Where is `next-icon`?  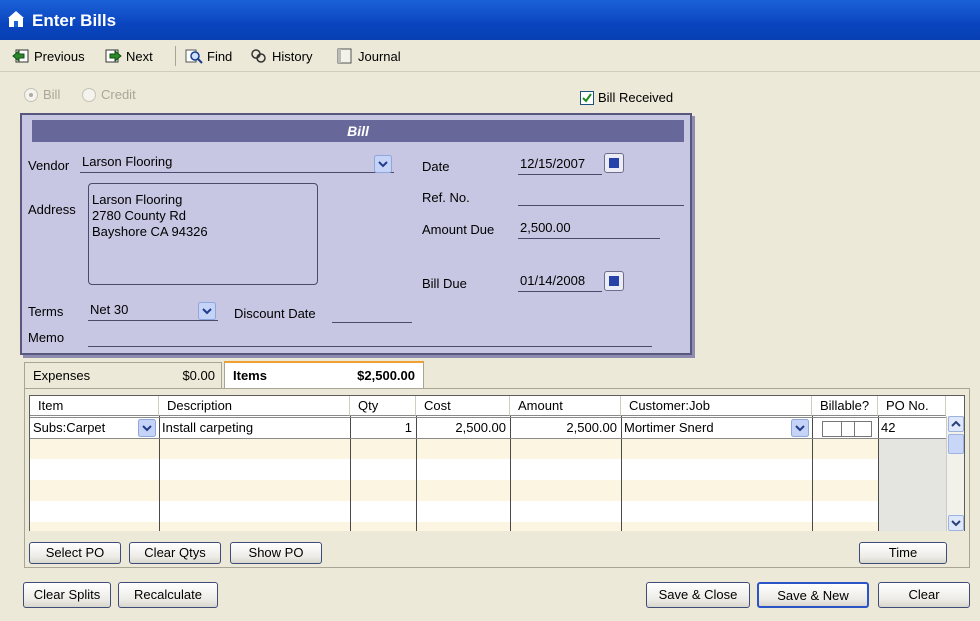
next-icon is located at coordinates (113, 56).